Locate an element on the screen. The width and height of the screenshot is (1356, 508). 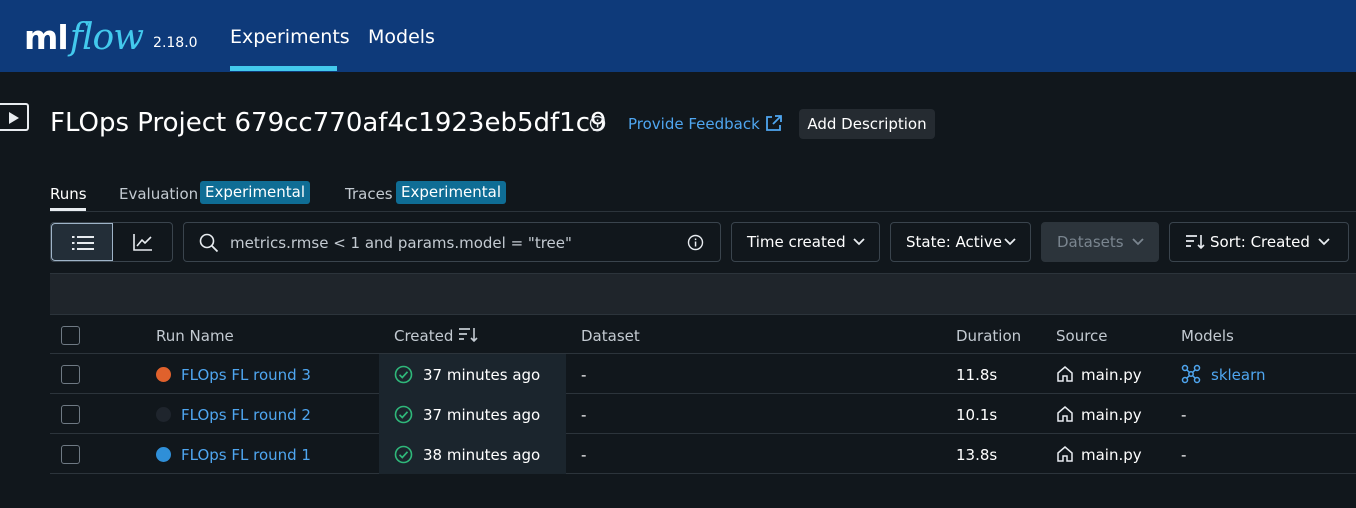
page-title: FLOps Project 679cc770af4c1923eb5df1c9 is located at coordinates (328, 123).